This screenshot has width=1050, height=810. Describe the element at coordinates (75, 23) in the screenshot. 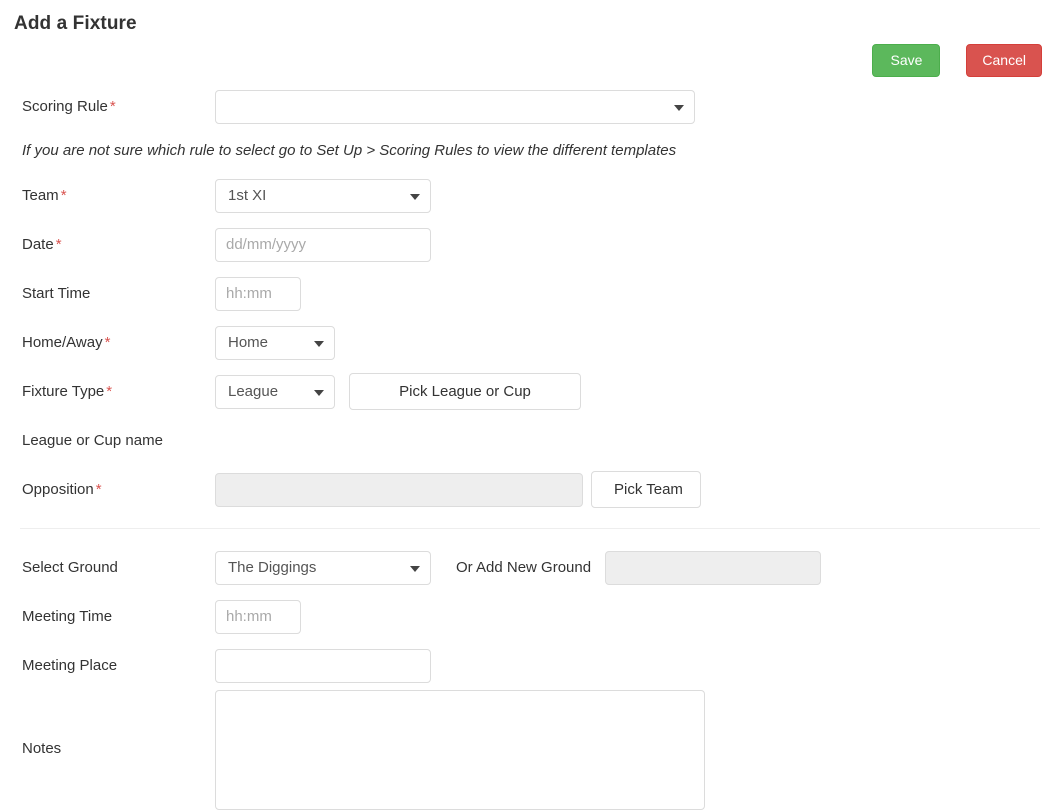

I see `page-title: Add a Fixture` at that location.